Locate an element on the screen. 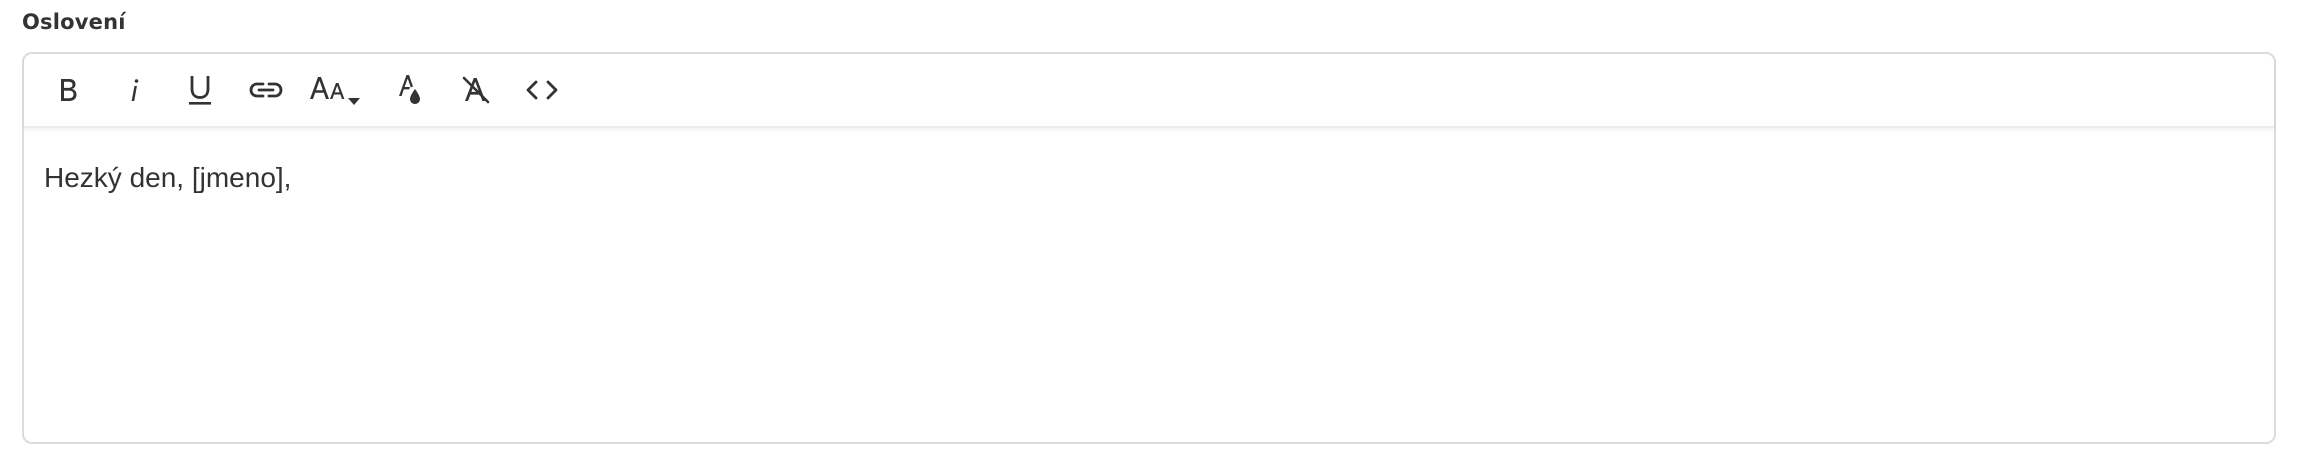 Image resolution: width=2302 pixels, height=460 pixels. clear-formatting-icon is located at coordinates (476, 90).